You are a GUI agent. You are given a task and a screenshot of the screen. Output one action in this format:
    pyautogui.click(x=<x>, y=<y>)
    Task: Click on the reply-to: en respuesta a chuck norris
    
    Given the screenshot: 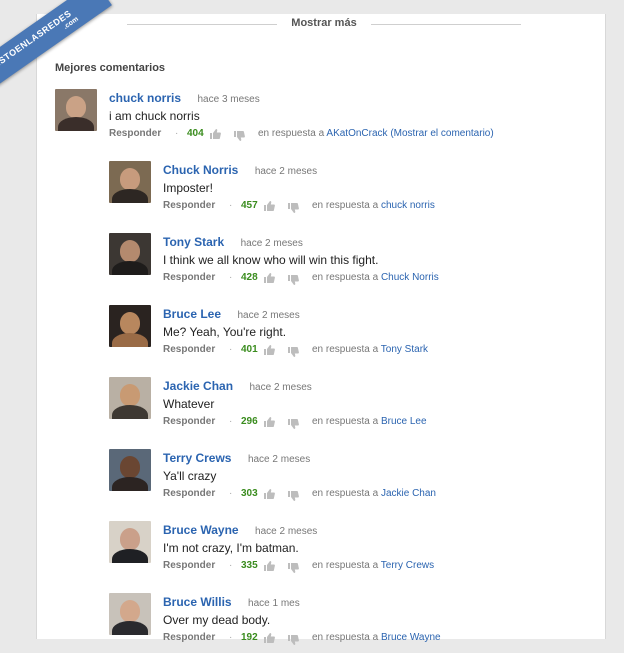 What is the action you would take?
    pyautogui.click(x=373, y=205)
    